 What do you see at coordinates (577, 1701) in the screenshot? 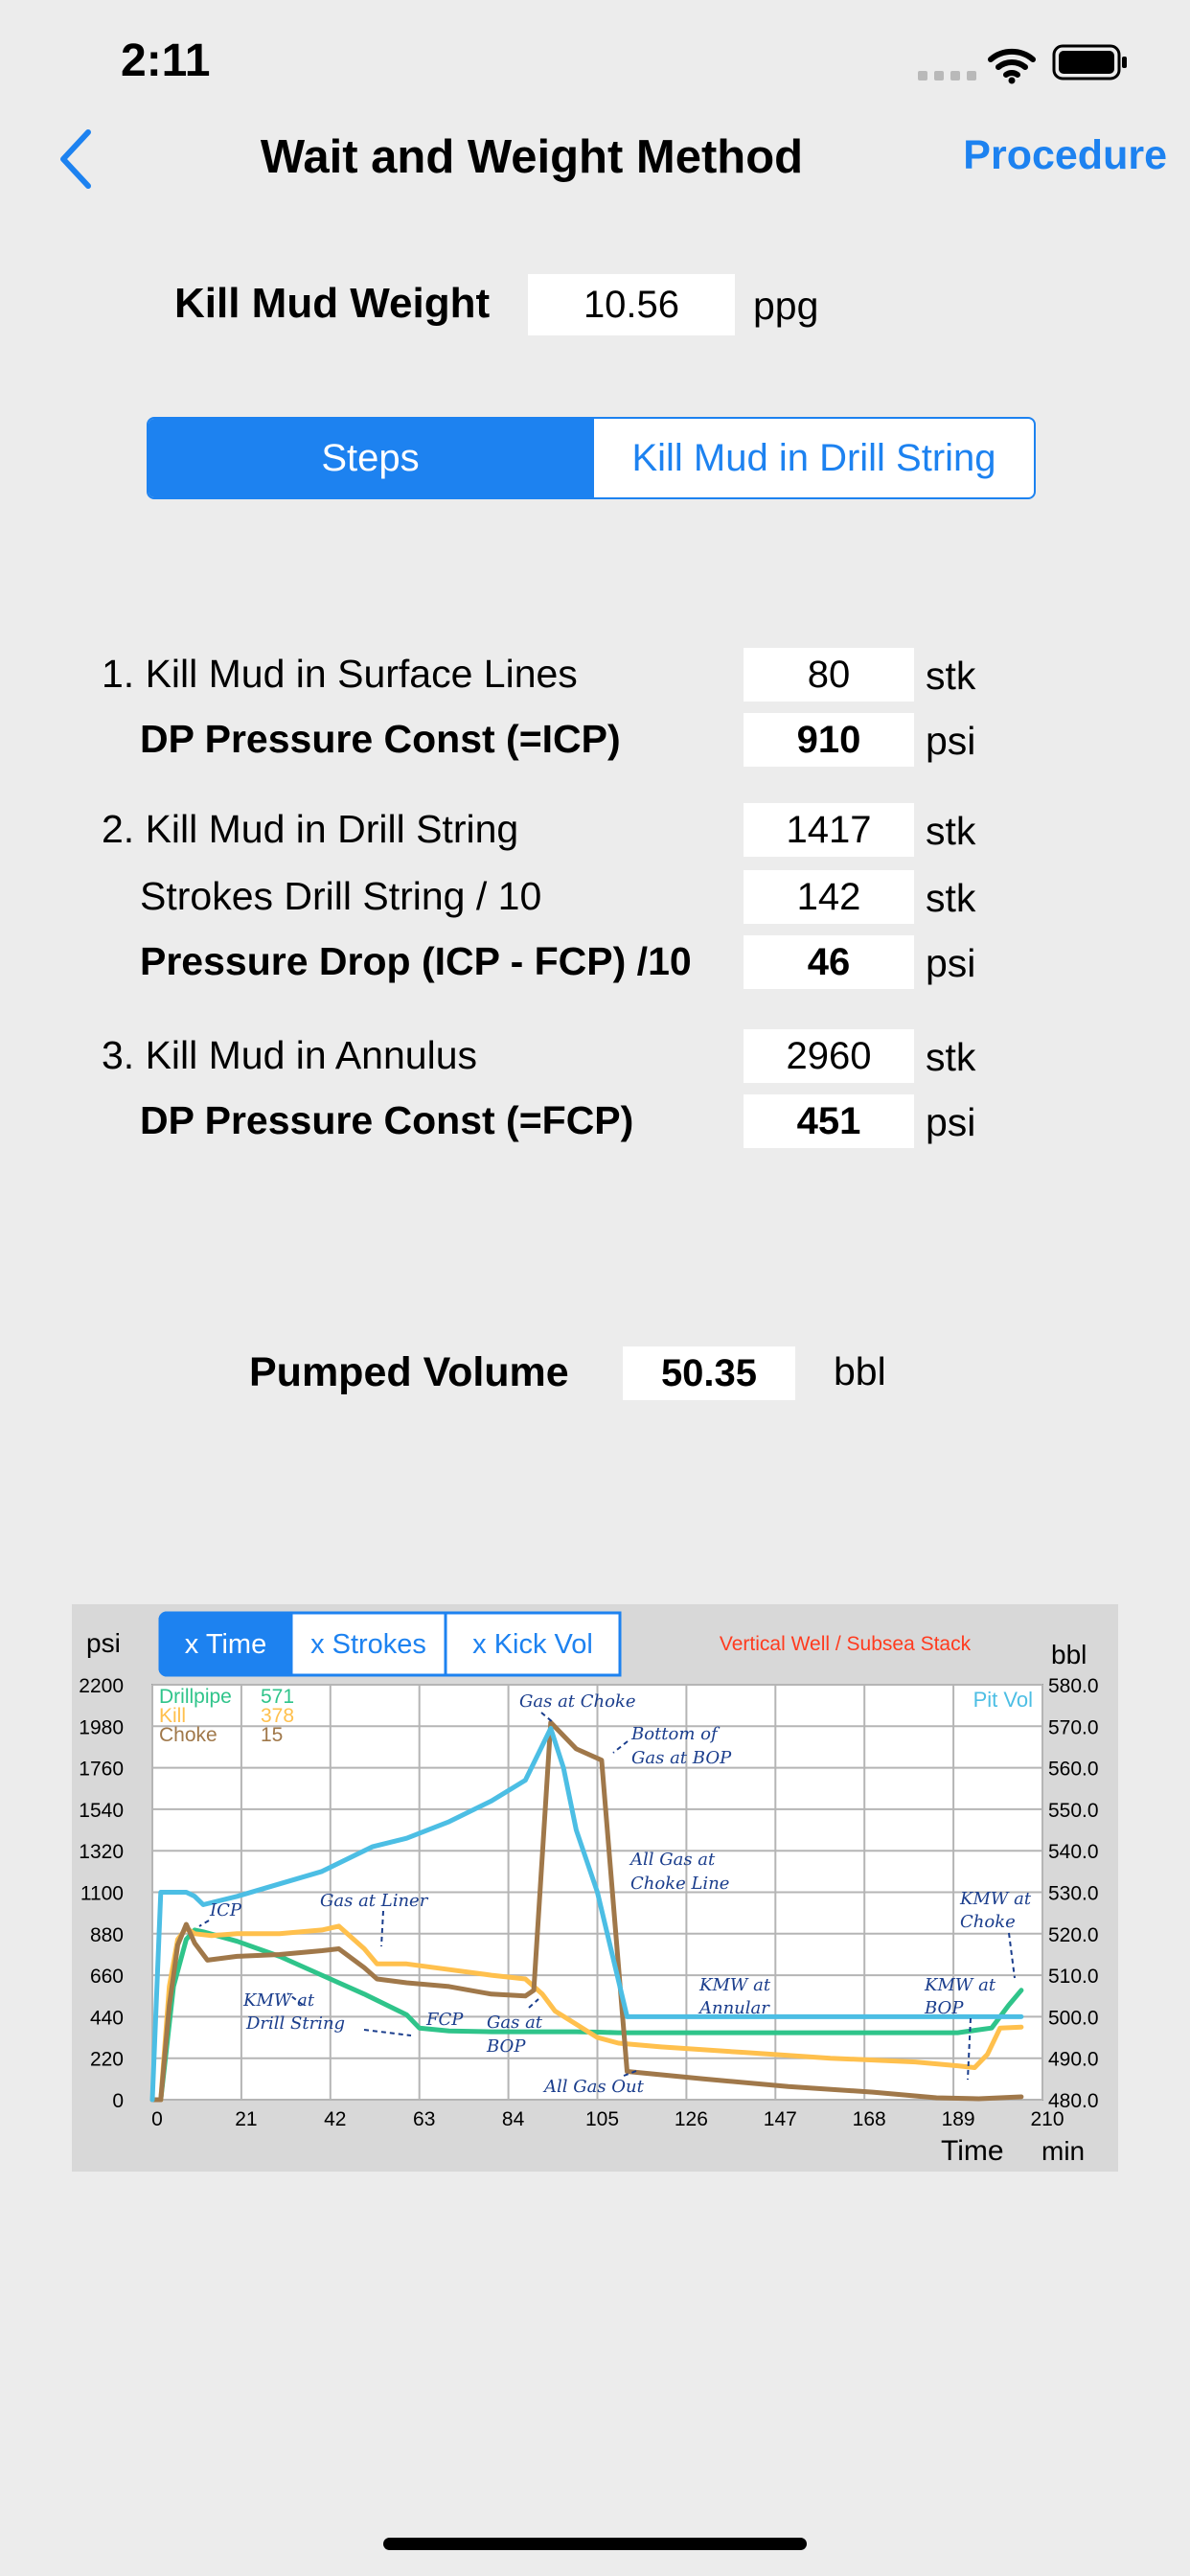
I see `chart-annotation: Gas at Choke` at bounding box center [577, 1701].